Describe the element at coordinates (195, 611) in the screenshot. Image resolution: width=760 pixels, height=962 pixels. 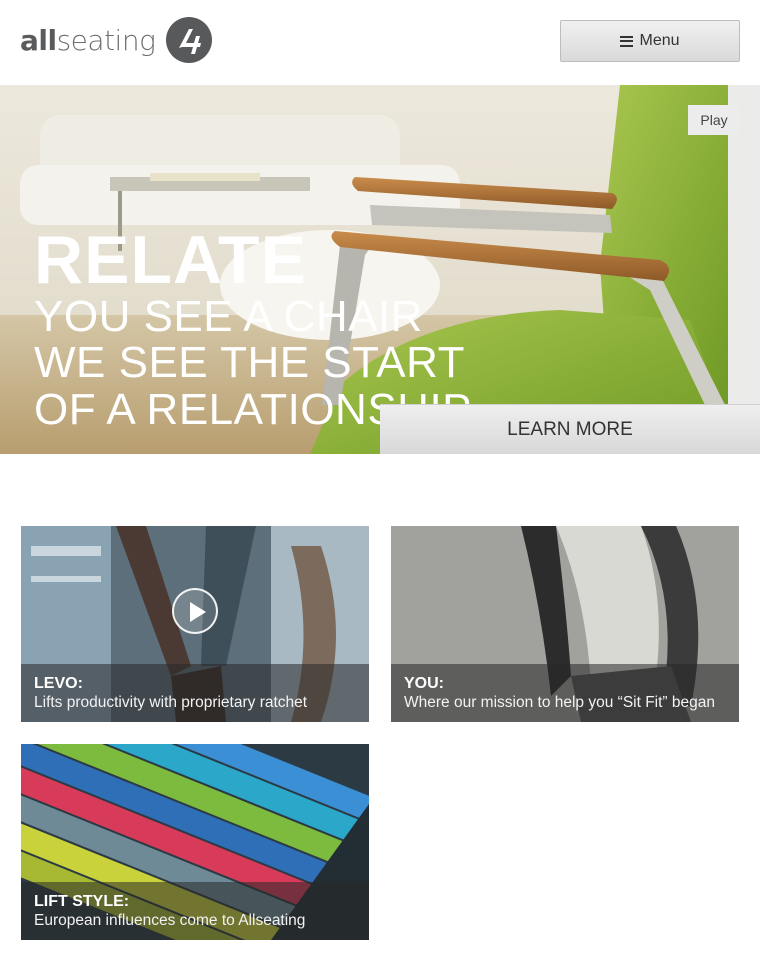
I see `play-circle-icon` at that location.